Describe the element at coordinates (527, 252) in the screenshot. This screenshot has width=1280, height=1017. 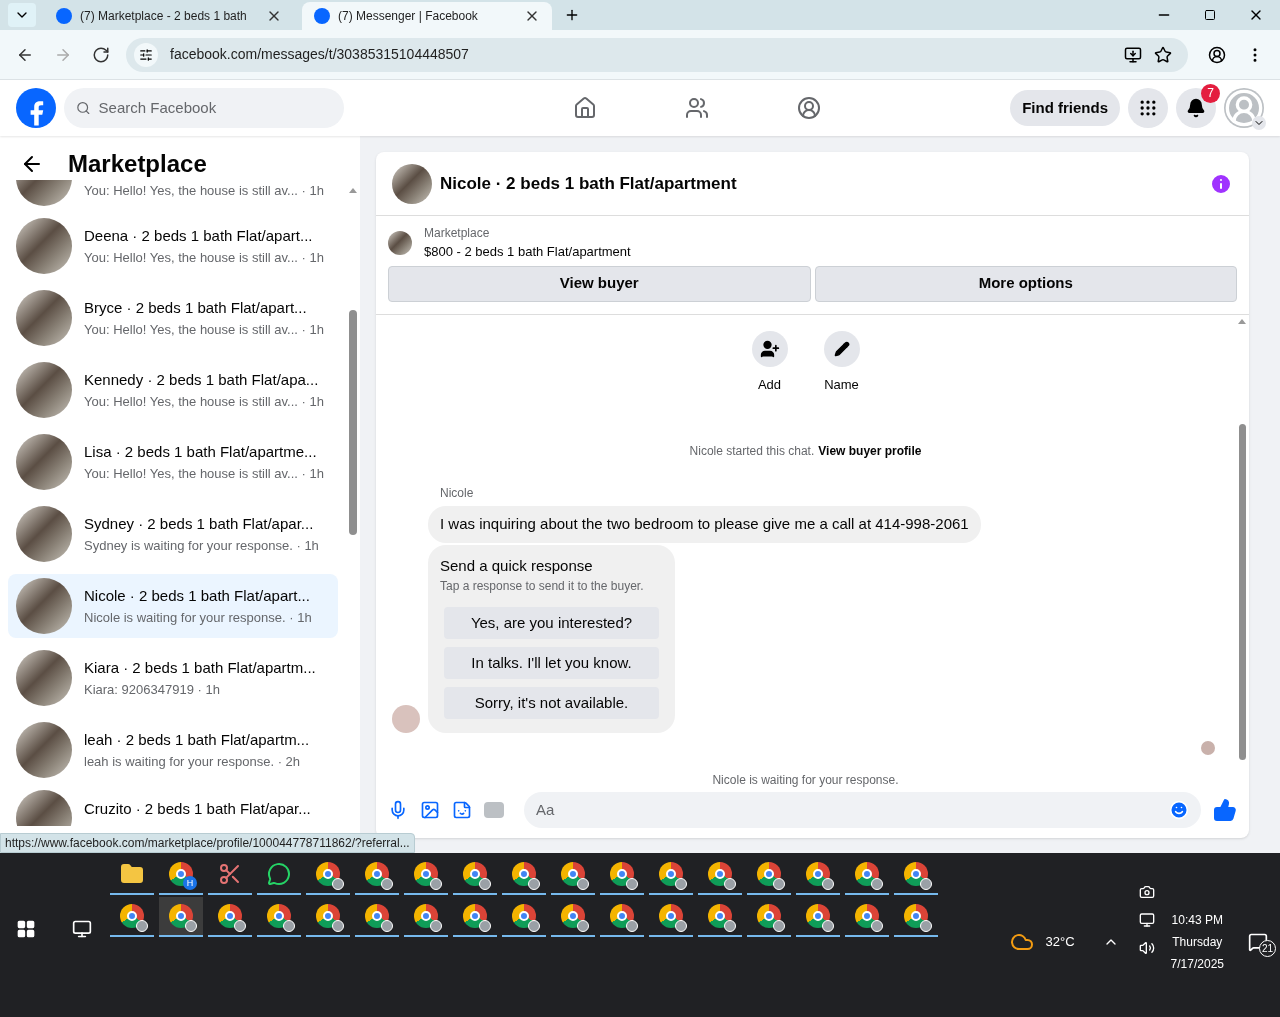
I see `listing-description: $800 - 2 beds 1 bath Flat/apartment` at that location.